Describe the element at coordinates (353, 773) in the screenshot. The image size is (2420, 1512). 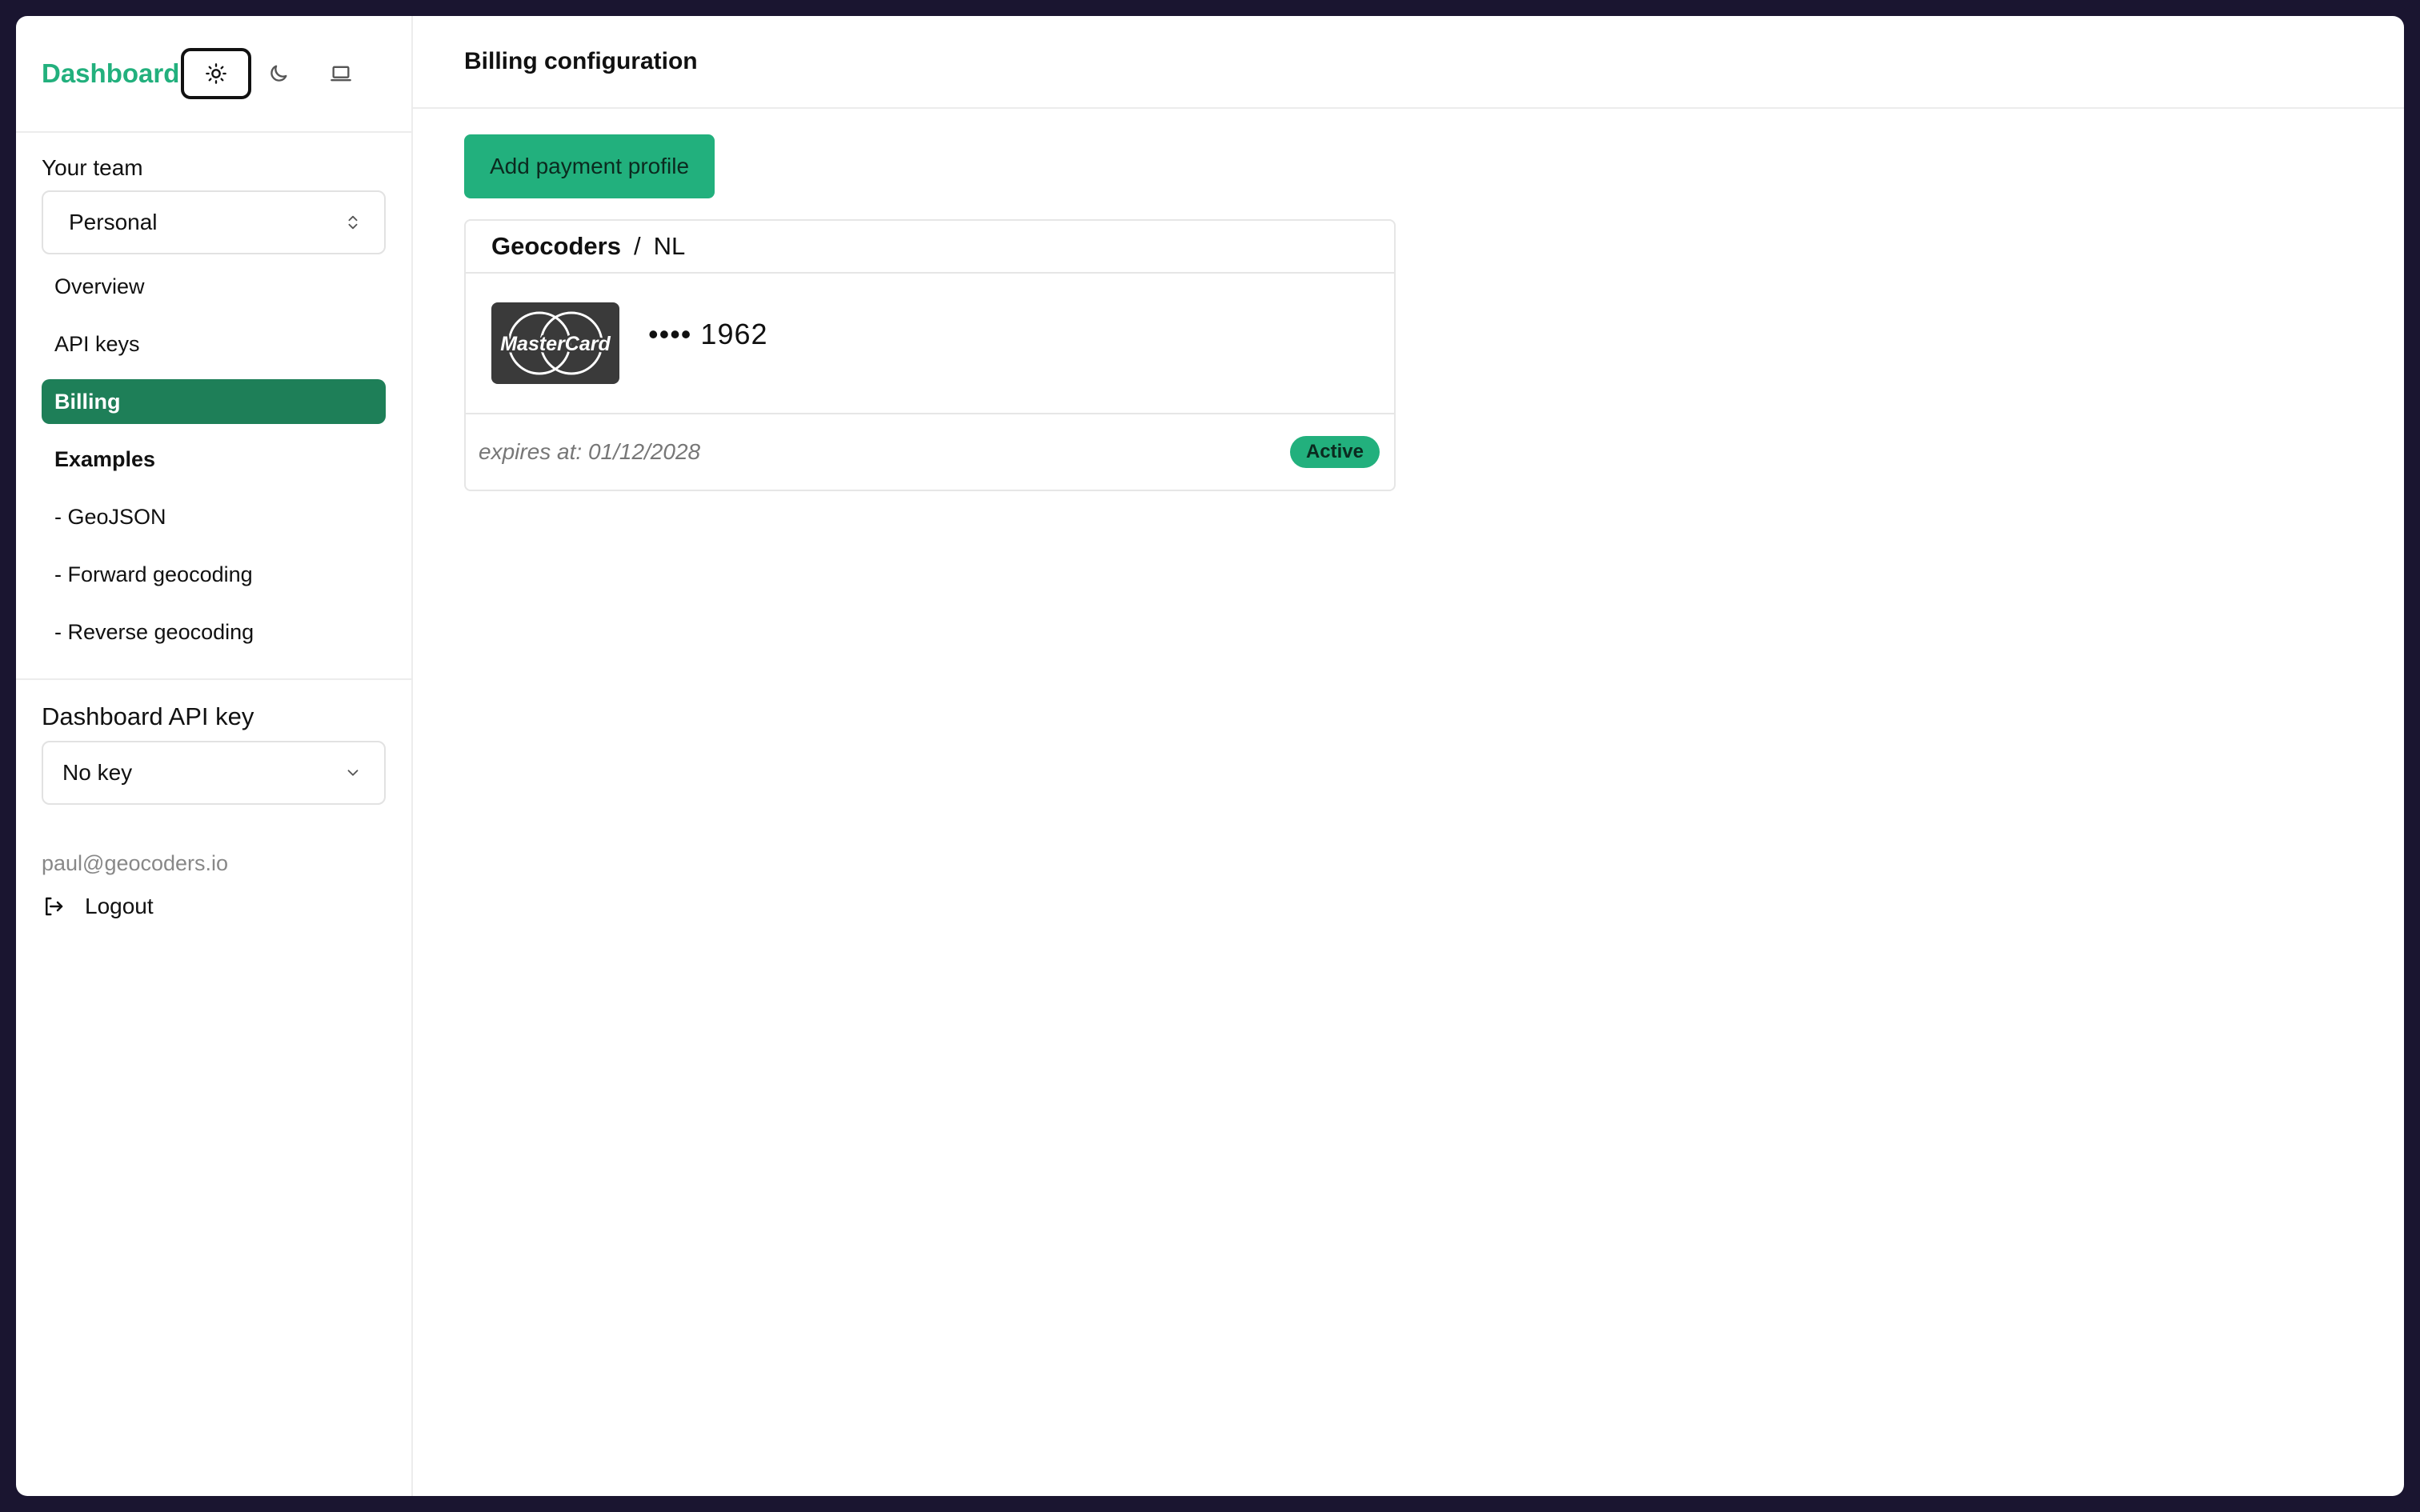
I see `chevron-down-icon` at that location.